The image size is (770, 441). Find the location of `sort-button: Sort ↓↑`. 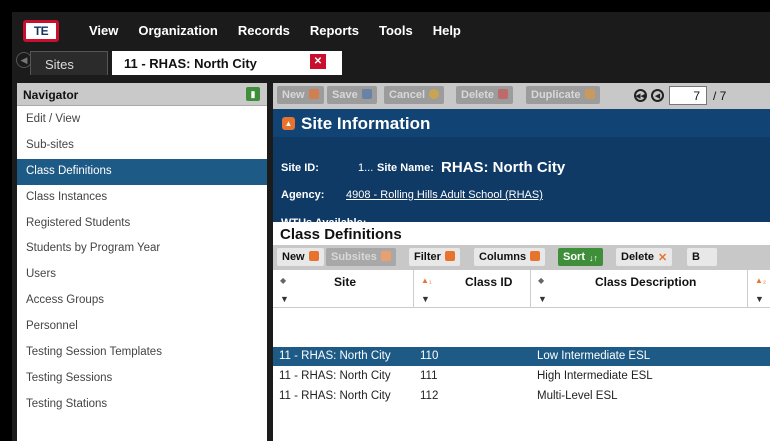

sort-button: Sort ↓↑ is located at coordinates (580, 257).